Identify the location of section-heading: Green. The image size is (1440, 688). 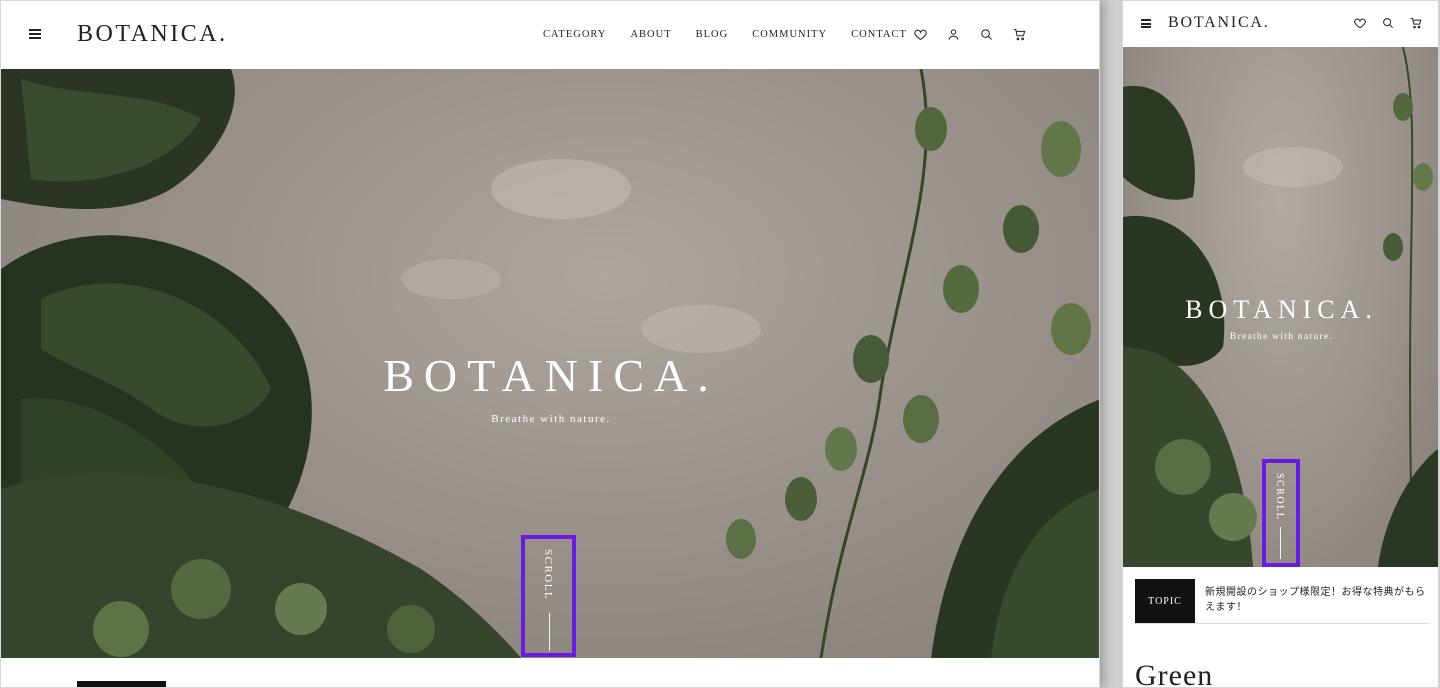
(1174, 673).